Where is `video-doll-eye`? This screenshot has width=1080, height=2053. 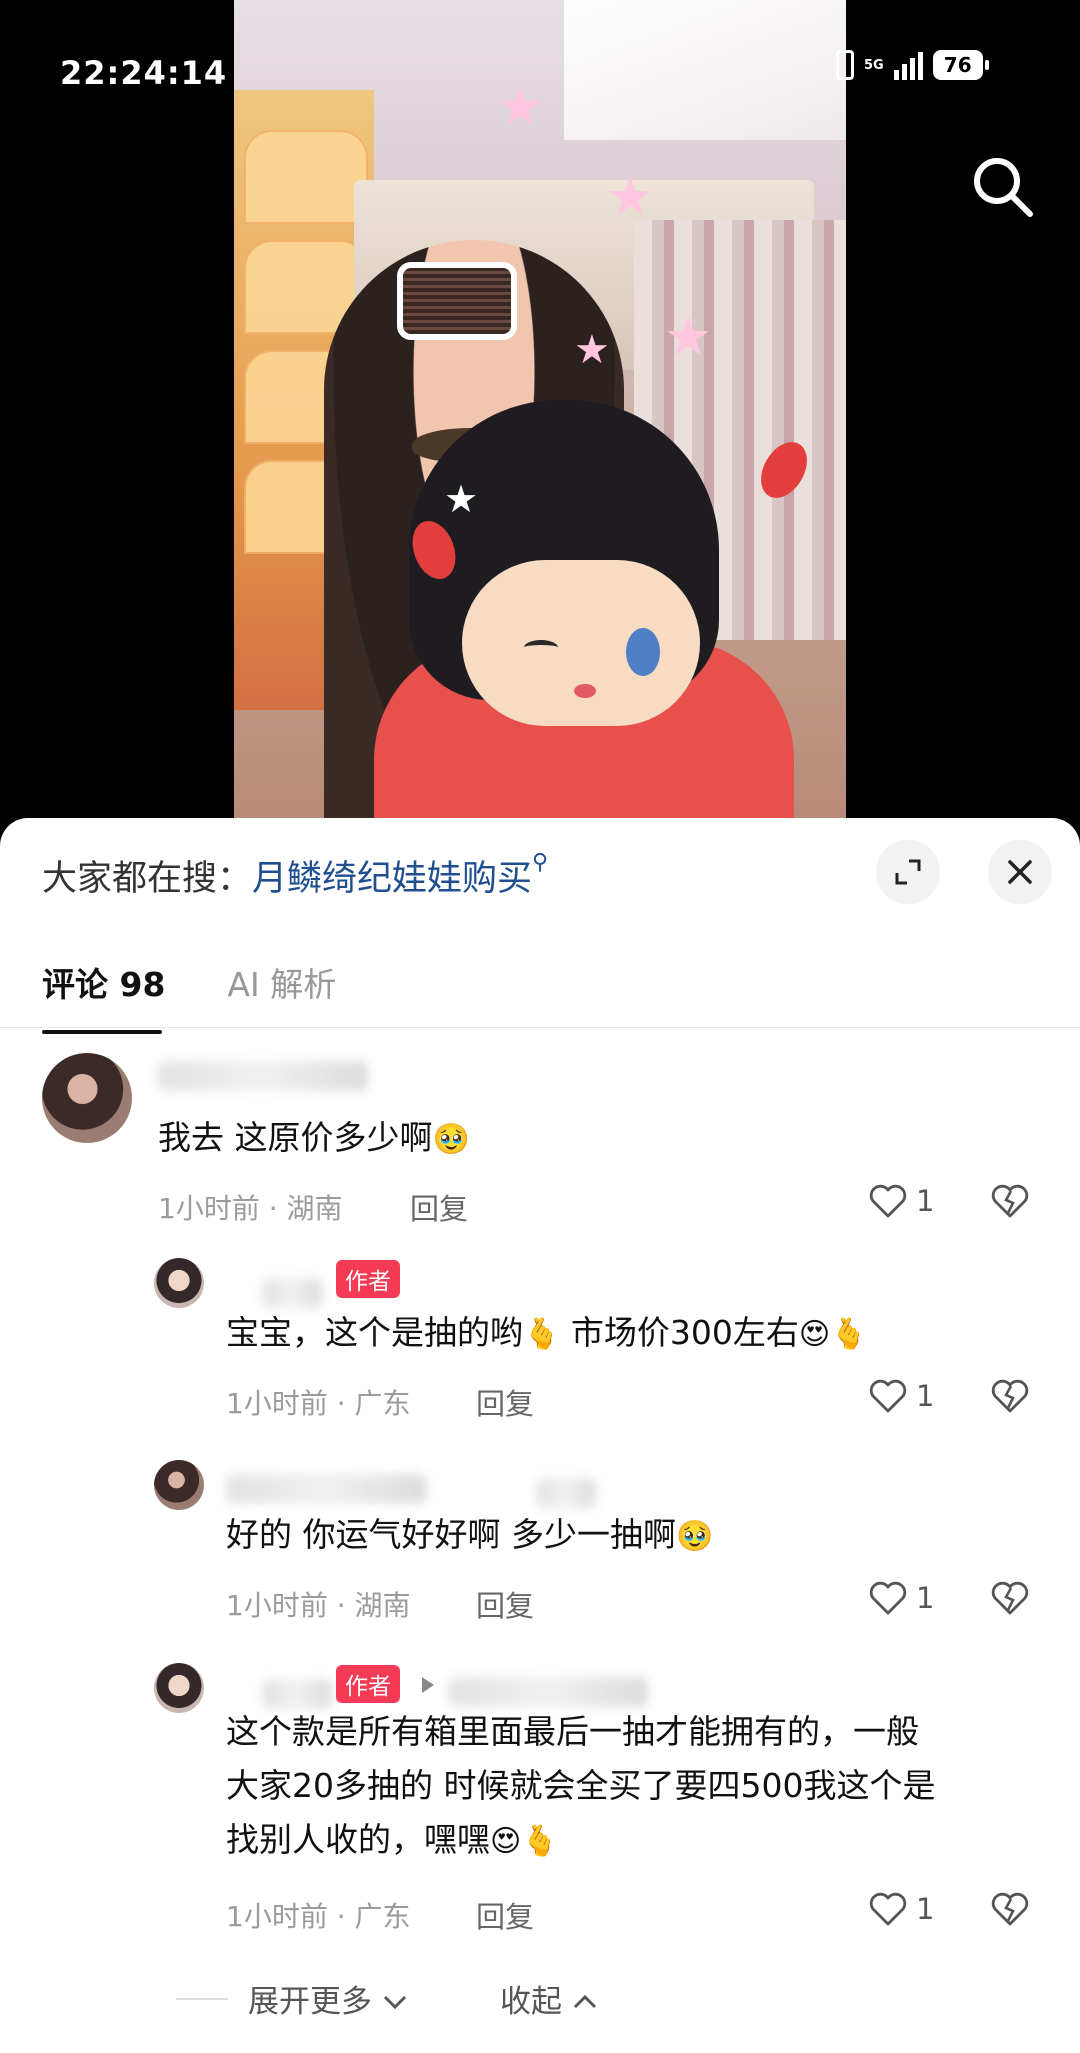
video-doll-eye is located at coordinates (643, 652).